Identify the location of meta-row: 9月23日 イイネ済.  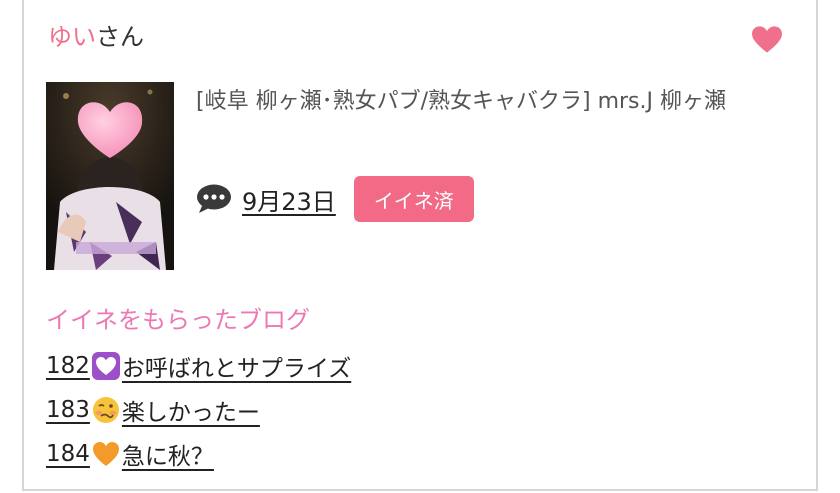
(335, 199).